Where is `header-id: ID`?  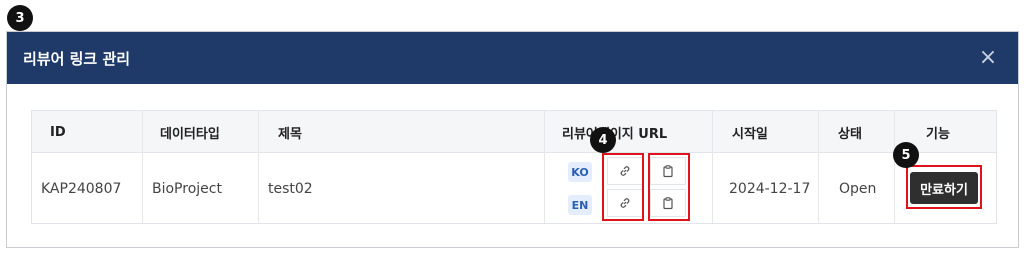 header-id: ID is located at coordinates (58, 132).